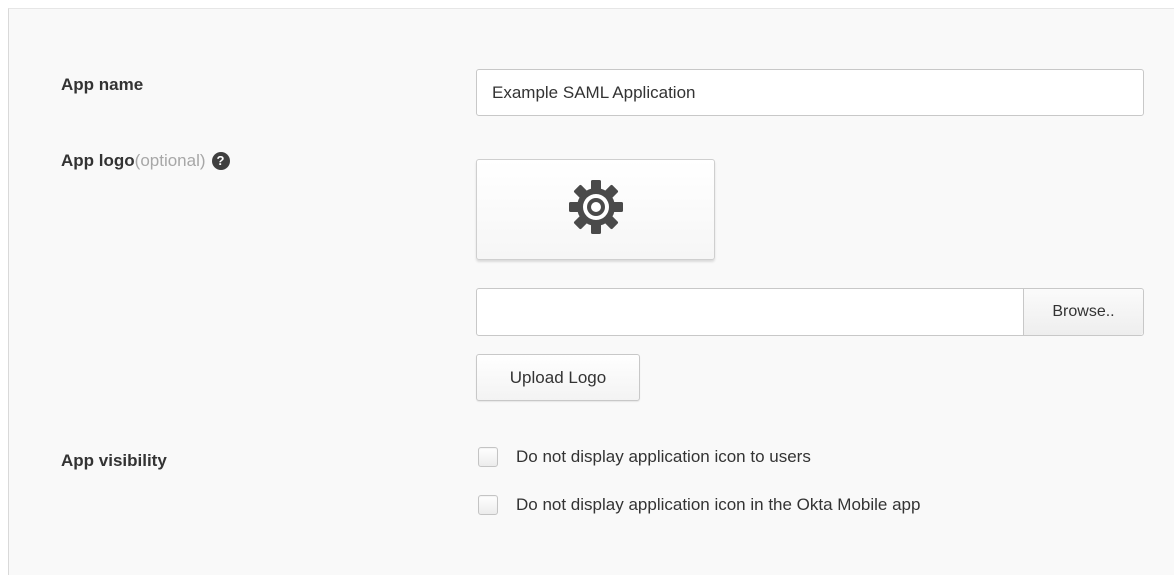 Image resolution: width=1174 pixels, height=575 pixels. What do you see at coordinates (220, 161) in the screenshot?
I see `help-icon: ?` at bounding box center [220, 161].